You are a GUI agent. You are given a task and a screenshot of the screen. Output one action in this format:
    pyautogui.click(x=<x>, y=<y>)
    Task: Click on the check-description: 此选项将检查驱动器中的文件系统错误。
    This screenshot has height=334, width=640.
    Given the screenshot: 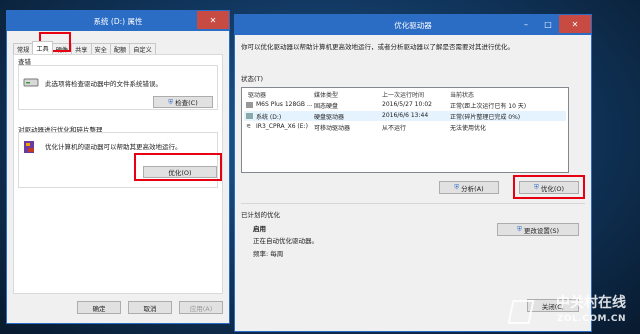 What is the action you would take?
    pyautogui.click(x=103, y=84)
    